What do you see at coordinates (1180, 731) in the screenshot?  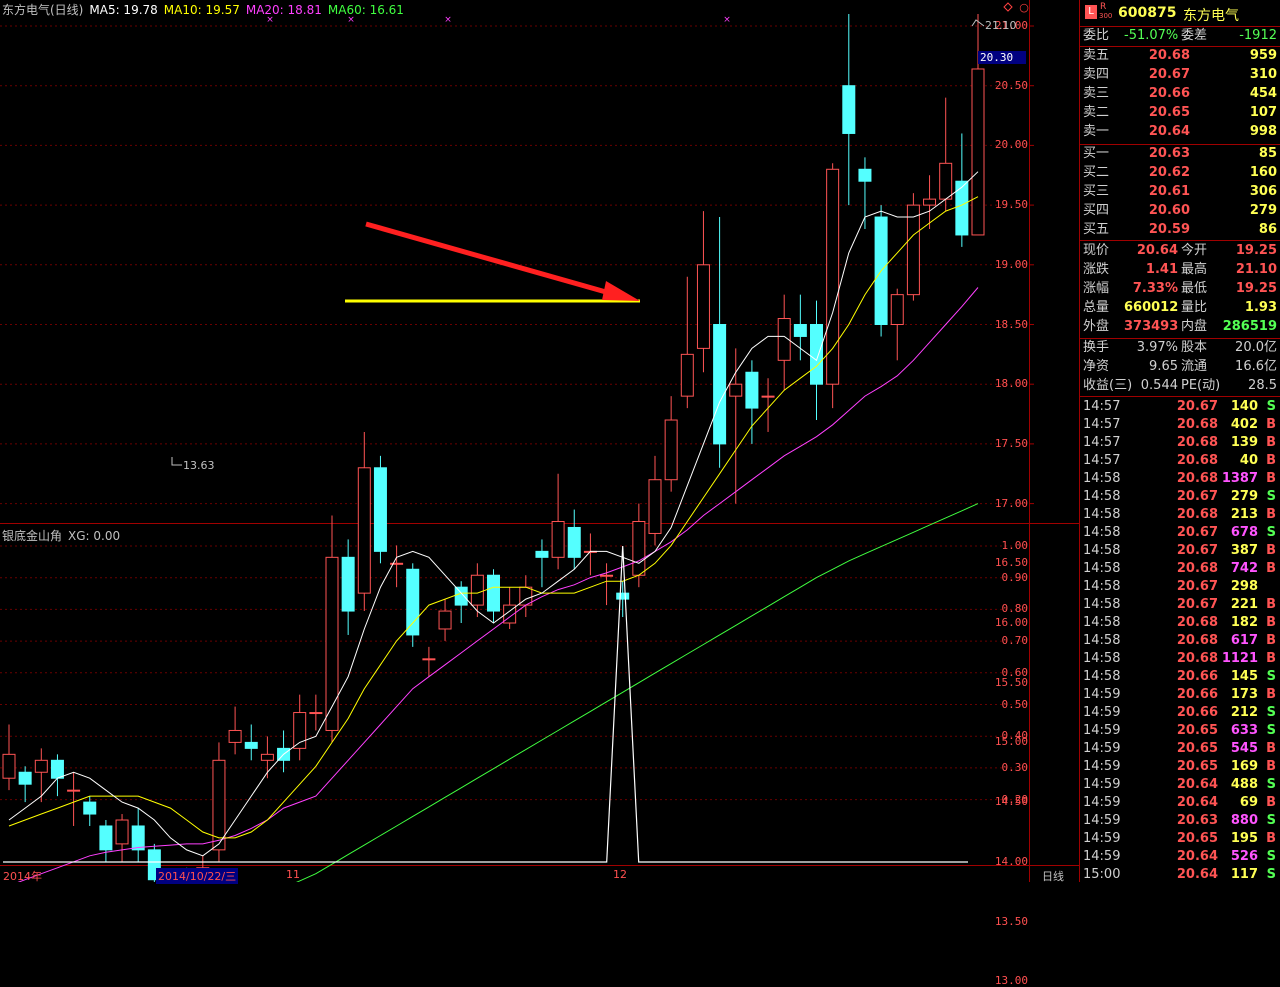 I see `tick-row: 14:59 20.65 633 S` at bounding box center [1180, 731].